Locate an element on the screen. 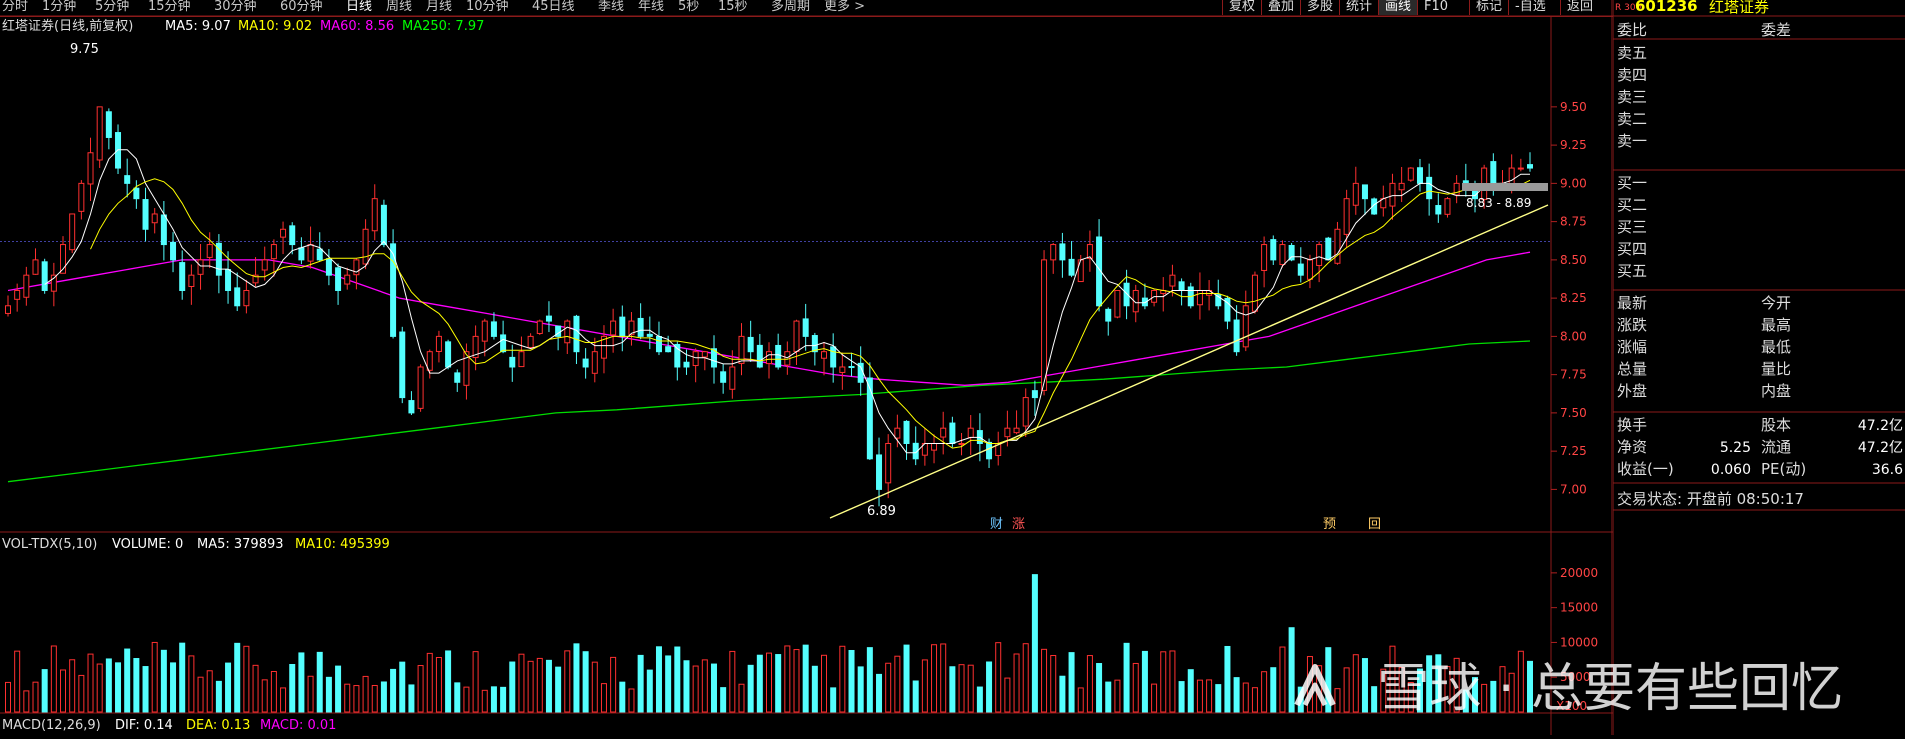  macd-dea: DEA: 0.13 is located at coordinates (218, 725).